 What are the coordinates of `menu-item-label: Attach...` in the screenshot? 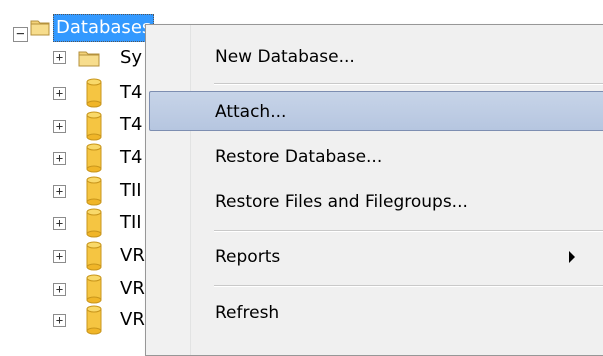 It's located at (251, 112).